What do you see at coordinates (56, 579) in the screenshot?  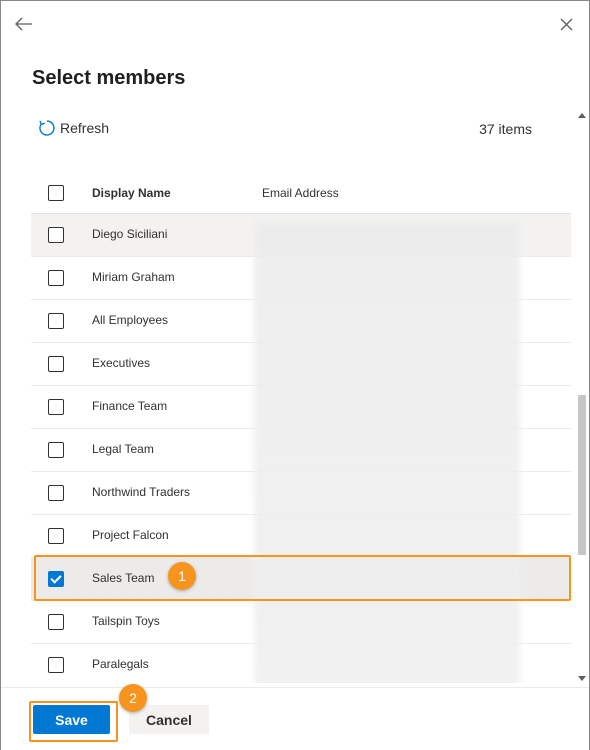 I see `row-checkbox-checked` at bounding box center [56, 579].